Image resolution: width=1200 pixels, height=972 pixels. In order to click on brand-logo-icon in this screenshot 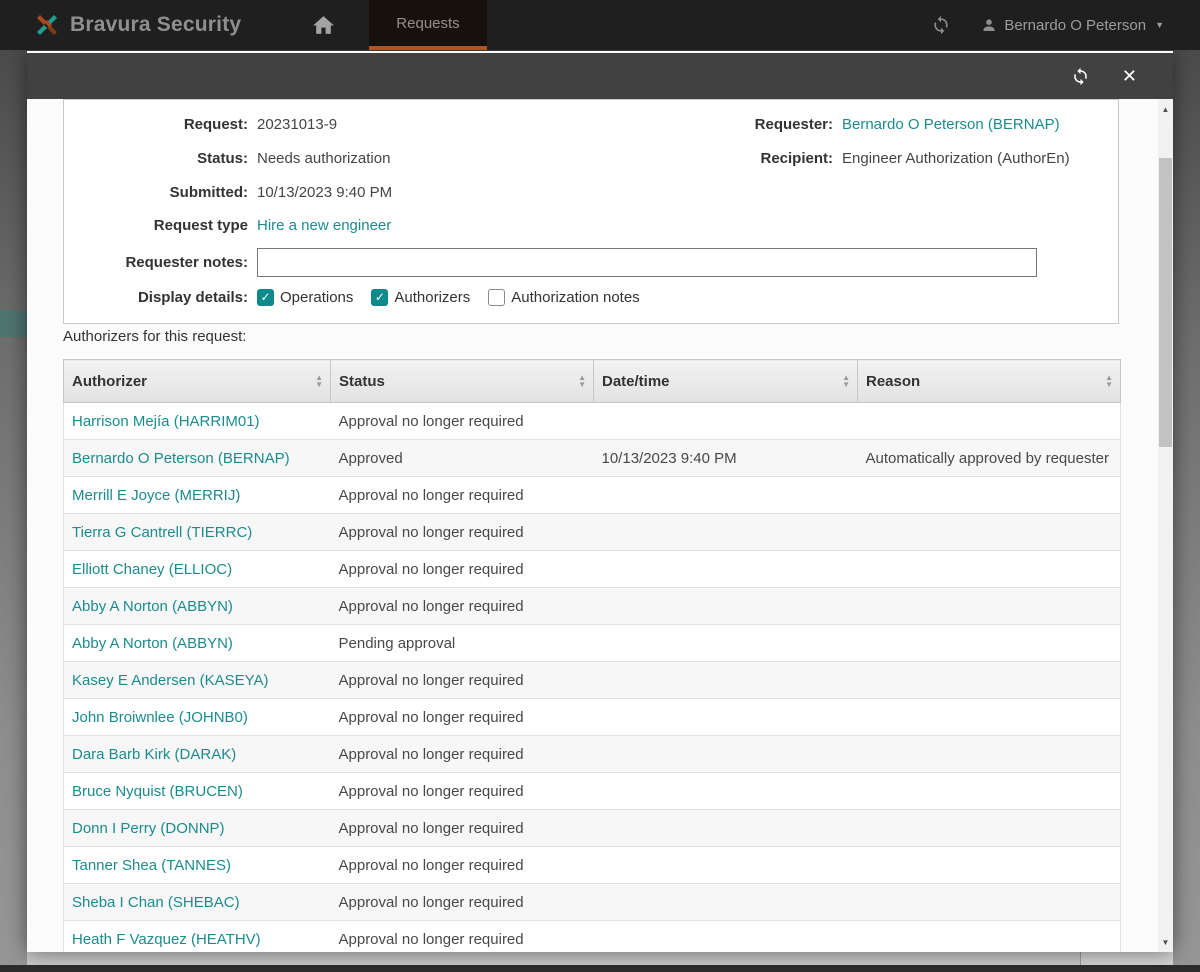, I will do `click(47, 25)`.